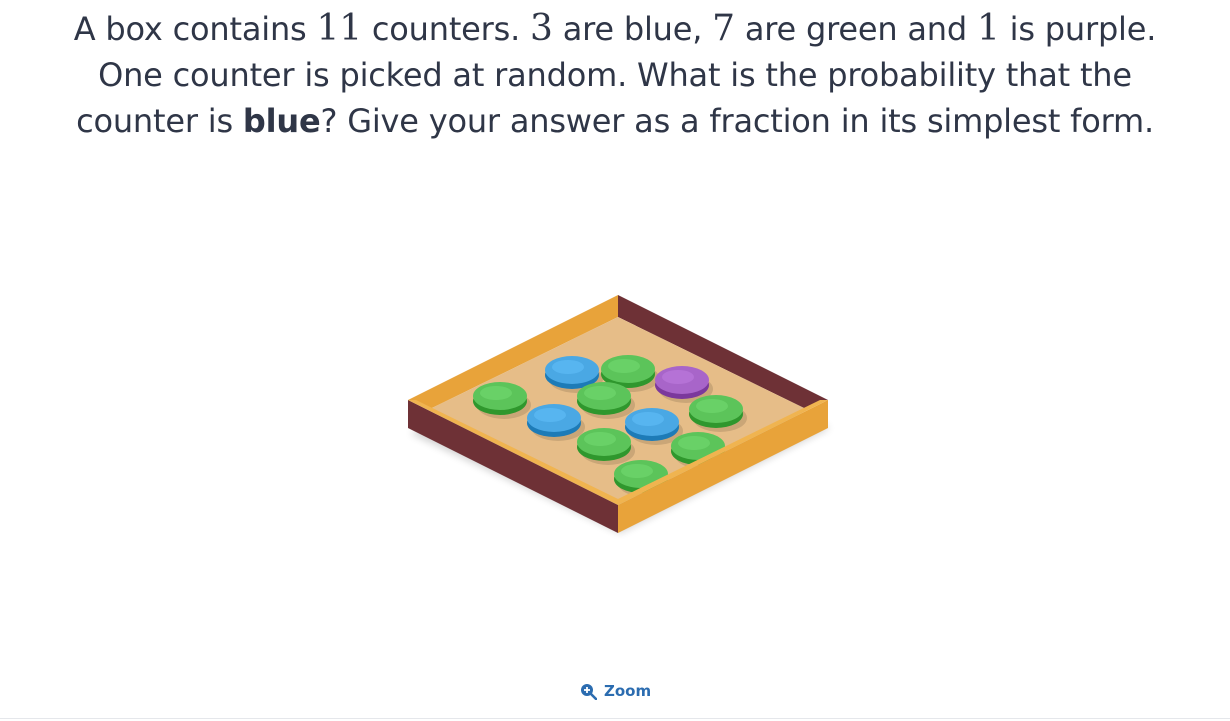 The image size is (1230, 721). Describe the element at coordinates (281, 121) in the screenshot. I see `emphasis-blue: blue` at that location.